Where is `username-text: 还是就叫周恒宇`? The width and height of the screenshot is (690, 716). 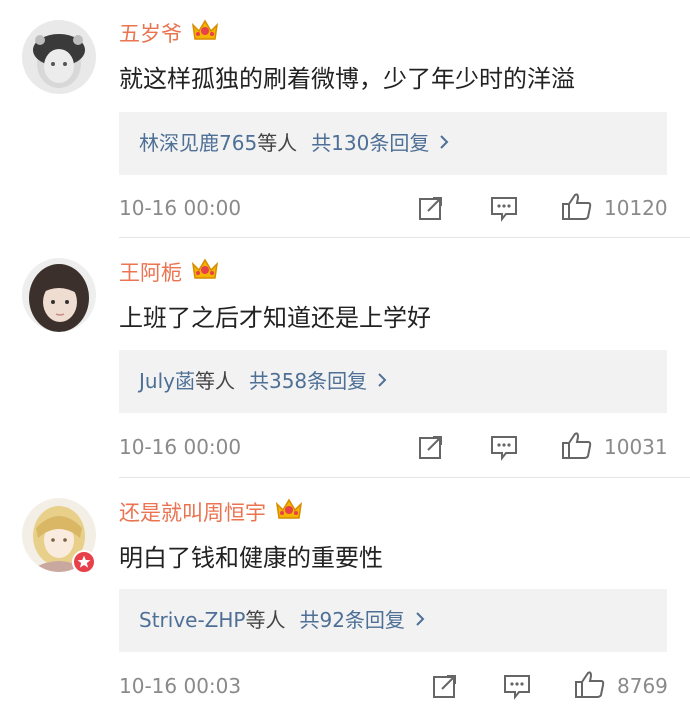 username-text: 还是就叫周恒宇 is located at coordinates (192, 513).